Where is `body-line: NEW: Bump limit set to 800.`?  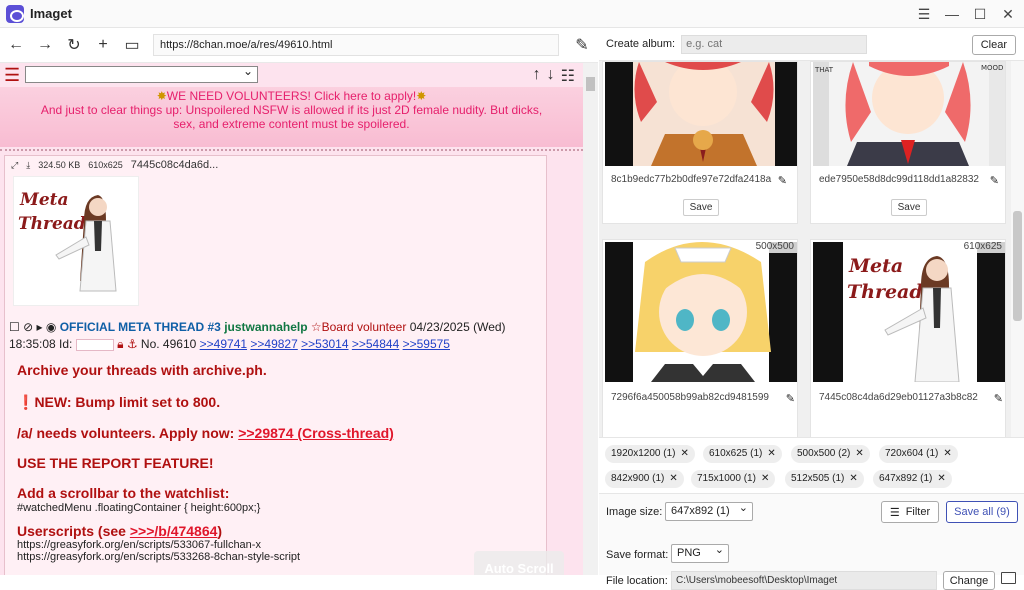 body-line: NEW: Bump limit set to 800. is located at coordinates (127, 402).